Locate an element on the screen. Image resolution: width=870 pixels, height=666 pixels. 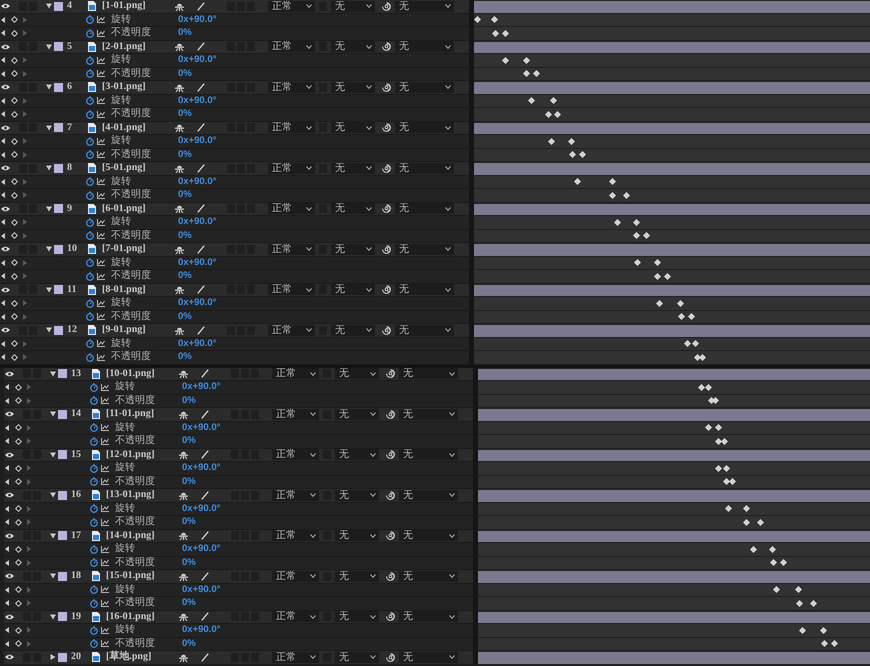
layer-name: [16-01.png] is located at coordinates (142, 616).